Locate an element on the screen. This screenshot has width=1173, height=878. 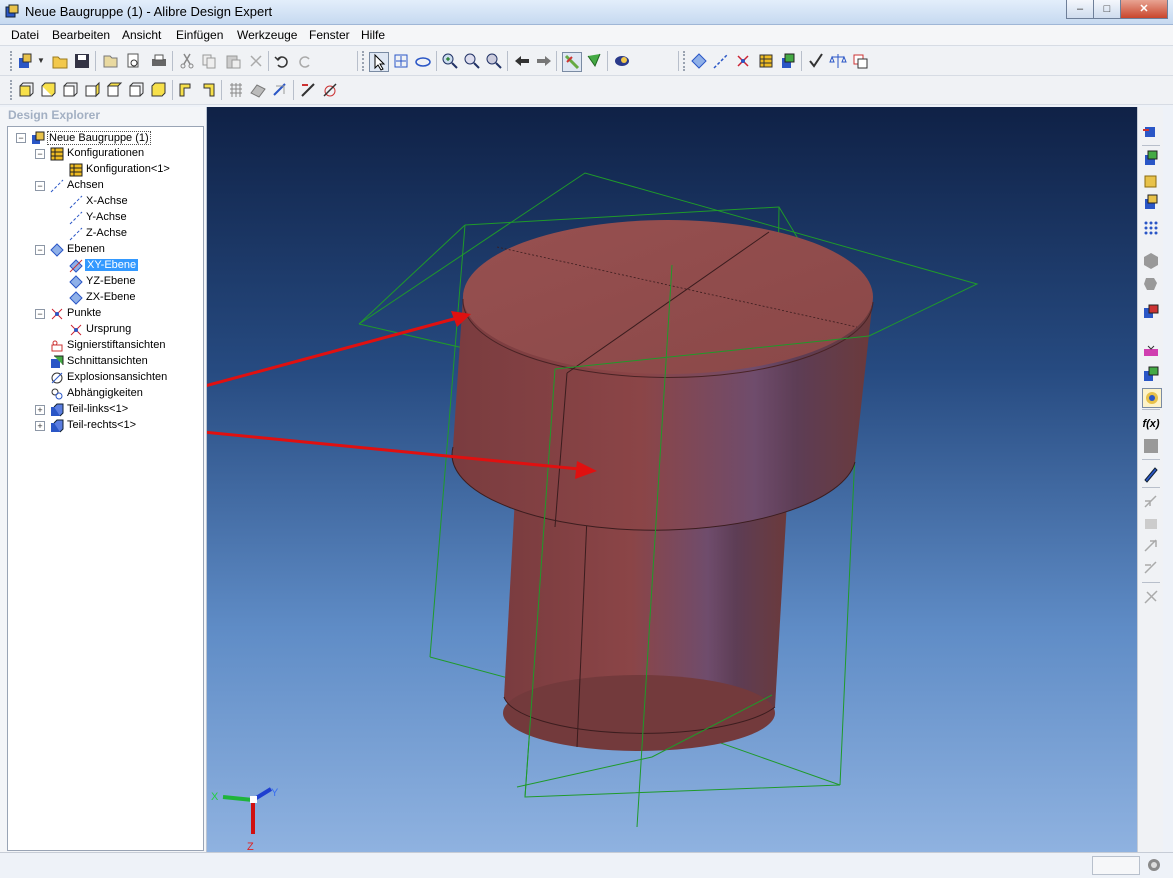
tree-node-y-axis: Y-Achse is located at coordinates (124, 218).